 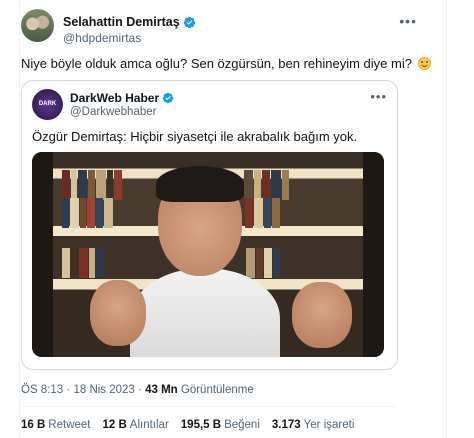 I want to click on author-name: Selahattin Demirtaş, so click(x=121, y=22).